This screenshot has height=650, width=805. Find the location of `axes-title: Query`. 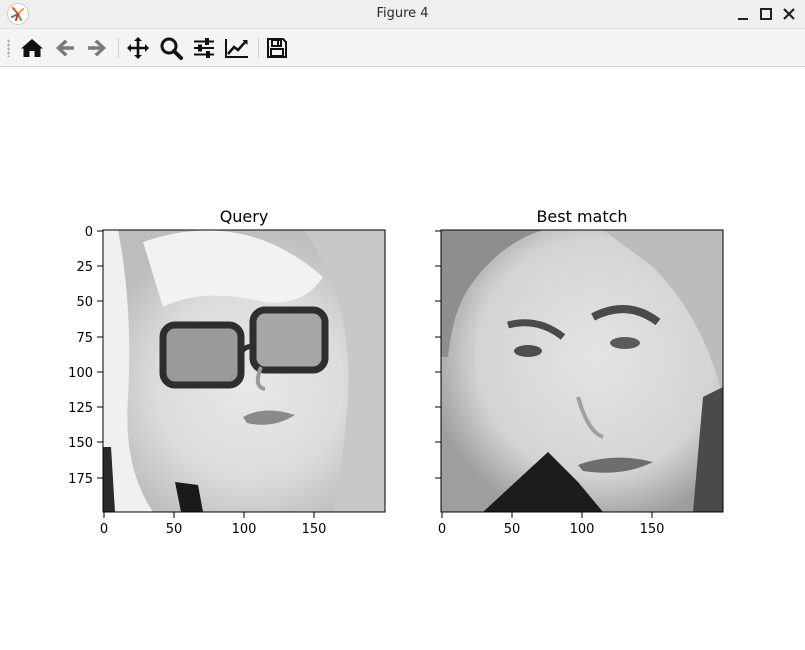

axes-title: Query is located at coordinates (244, 216).